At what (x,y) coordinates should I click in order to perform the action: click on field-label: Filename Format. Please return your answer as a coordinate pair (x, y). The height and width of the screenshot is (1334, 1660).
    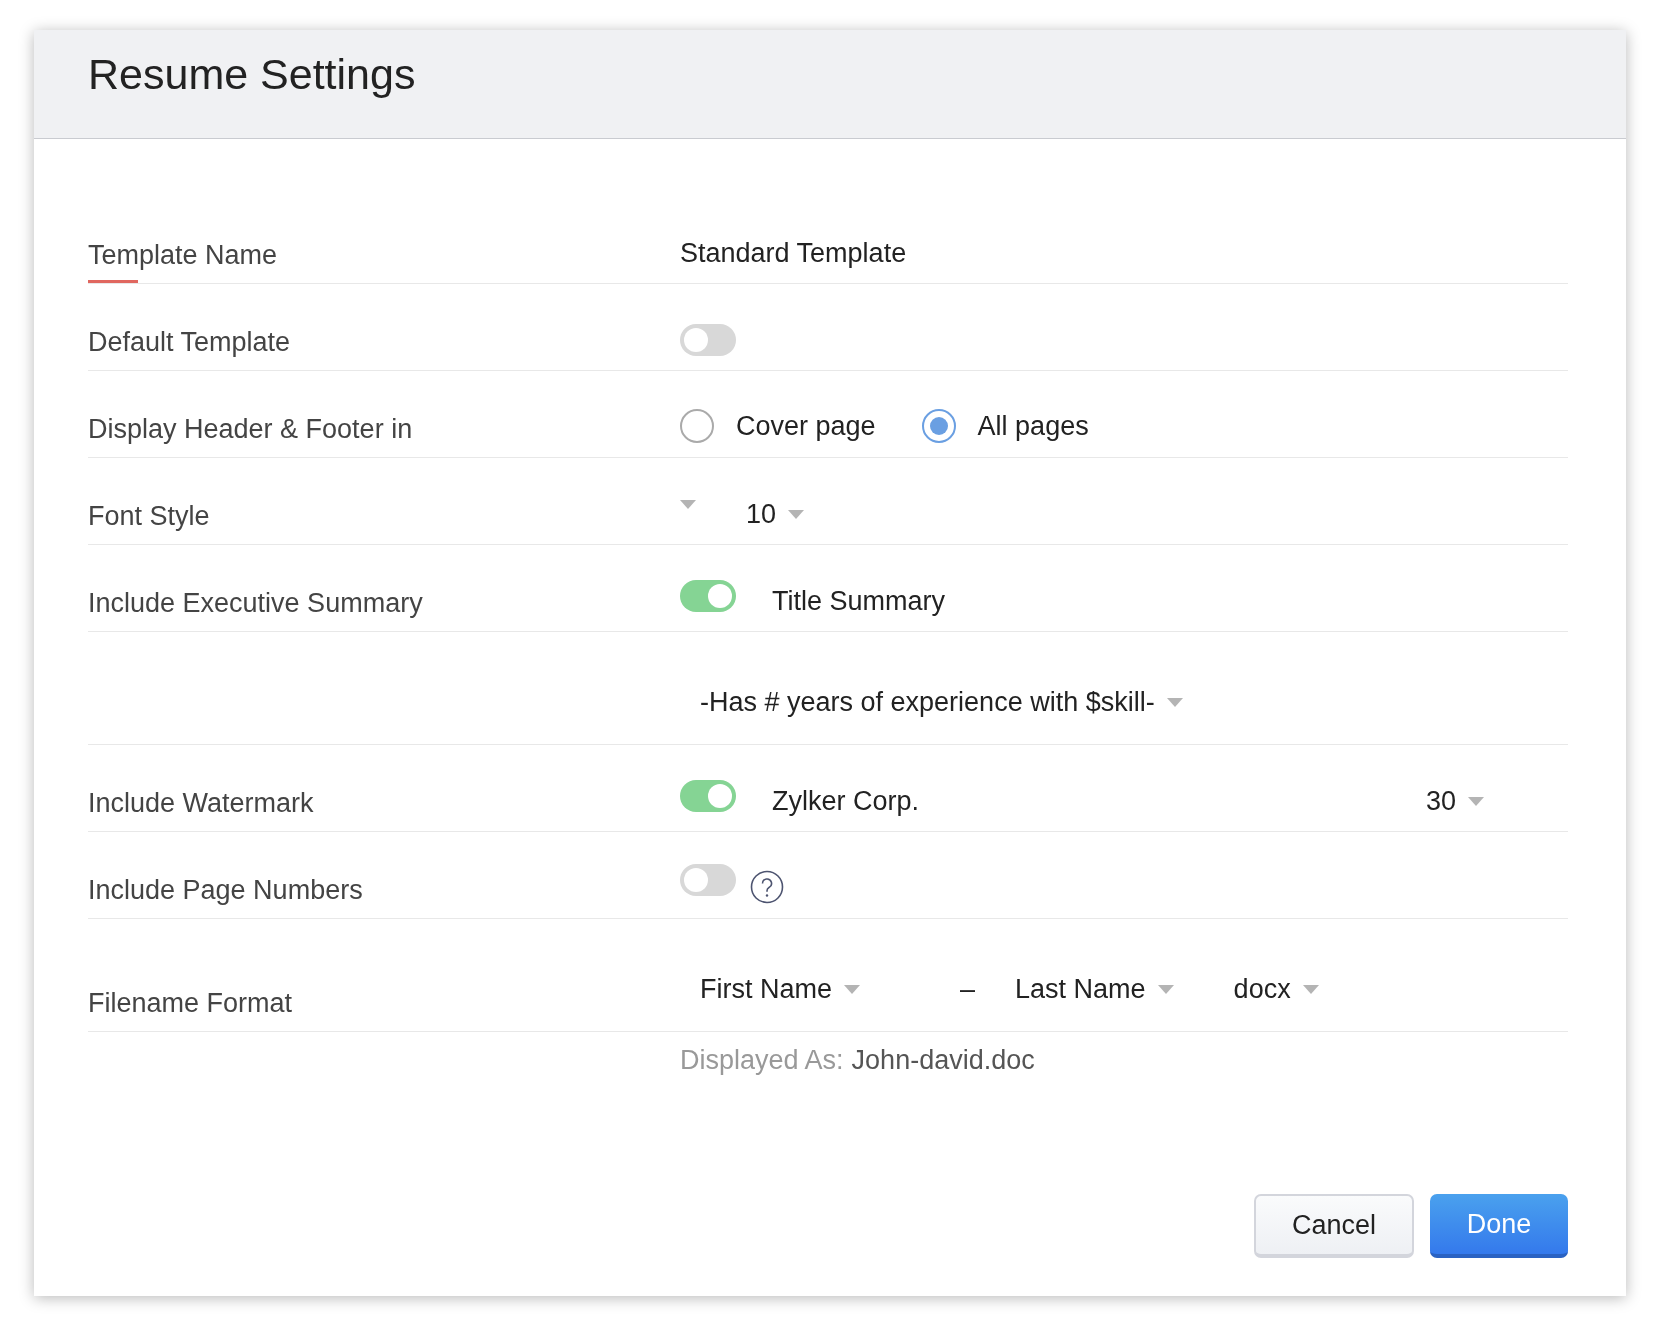
    Looking at the image, I should click on (190, 1004).